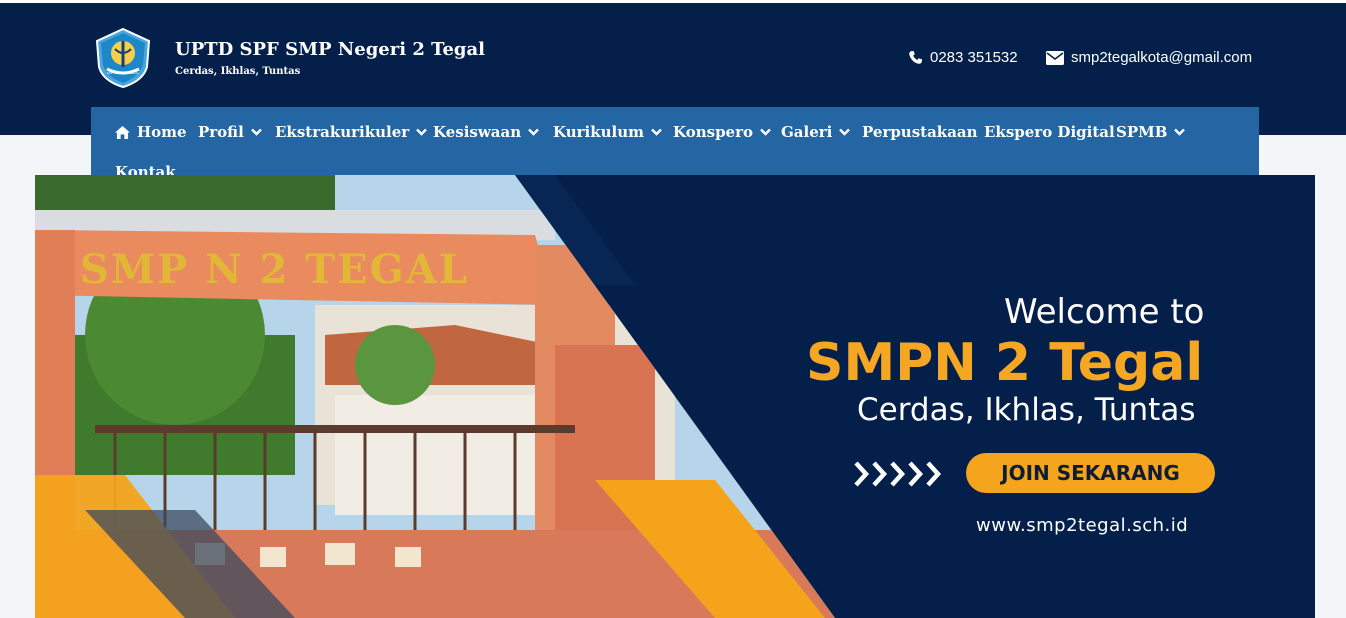  Describe the element at coordinates (123, 73) in the screenshot. I see `svg-text: SMP NEGERI 2 TEGAL` at that location.